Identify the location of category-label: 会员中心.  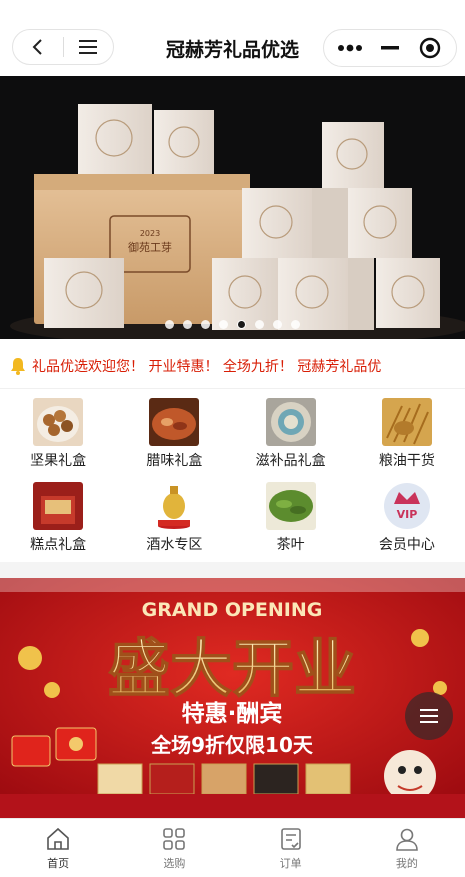
(406, 545).